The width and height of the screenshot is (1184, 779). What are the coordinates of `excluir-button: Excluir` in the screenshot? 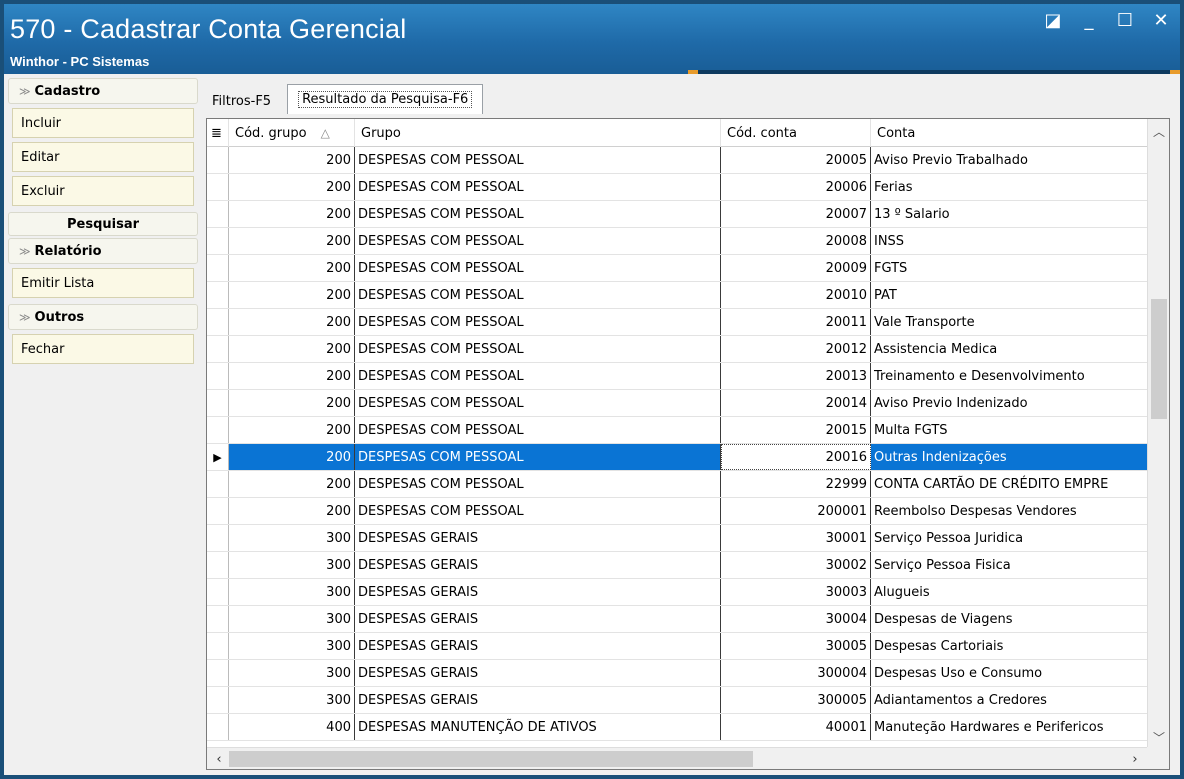 It's located at (103, 191).